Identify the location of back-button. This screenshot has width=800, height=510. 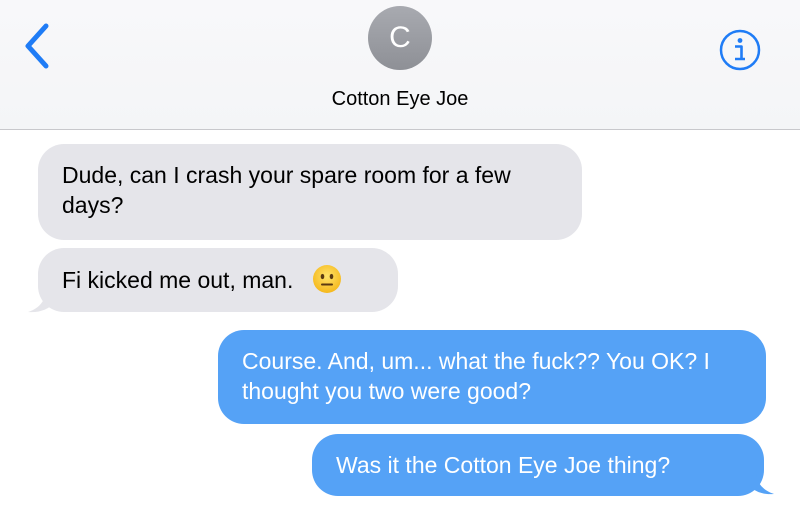
(38, 46).